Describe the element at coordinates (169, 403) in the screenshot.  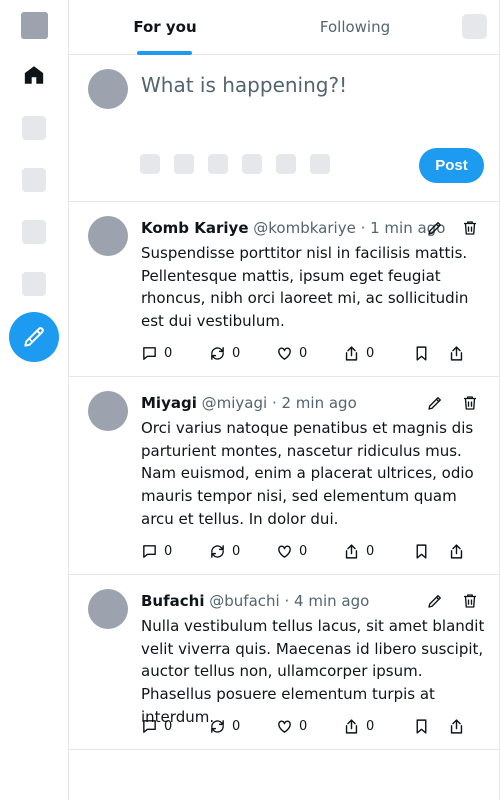
I see `tweet-author-name: Miyagi` at that location.